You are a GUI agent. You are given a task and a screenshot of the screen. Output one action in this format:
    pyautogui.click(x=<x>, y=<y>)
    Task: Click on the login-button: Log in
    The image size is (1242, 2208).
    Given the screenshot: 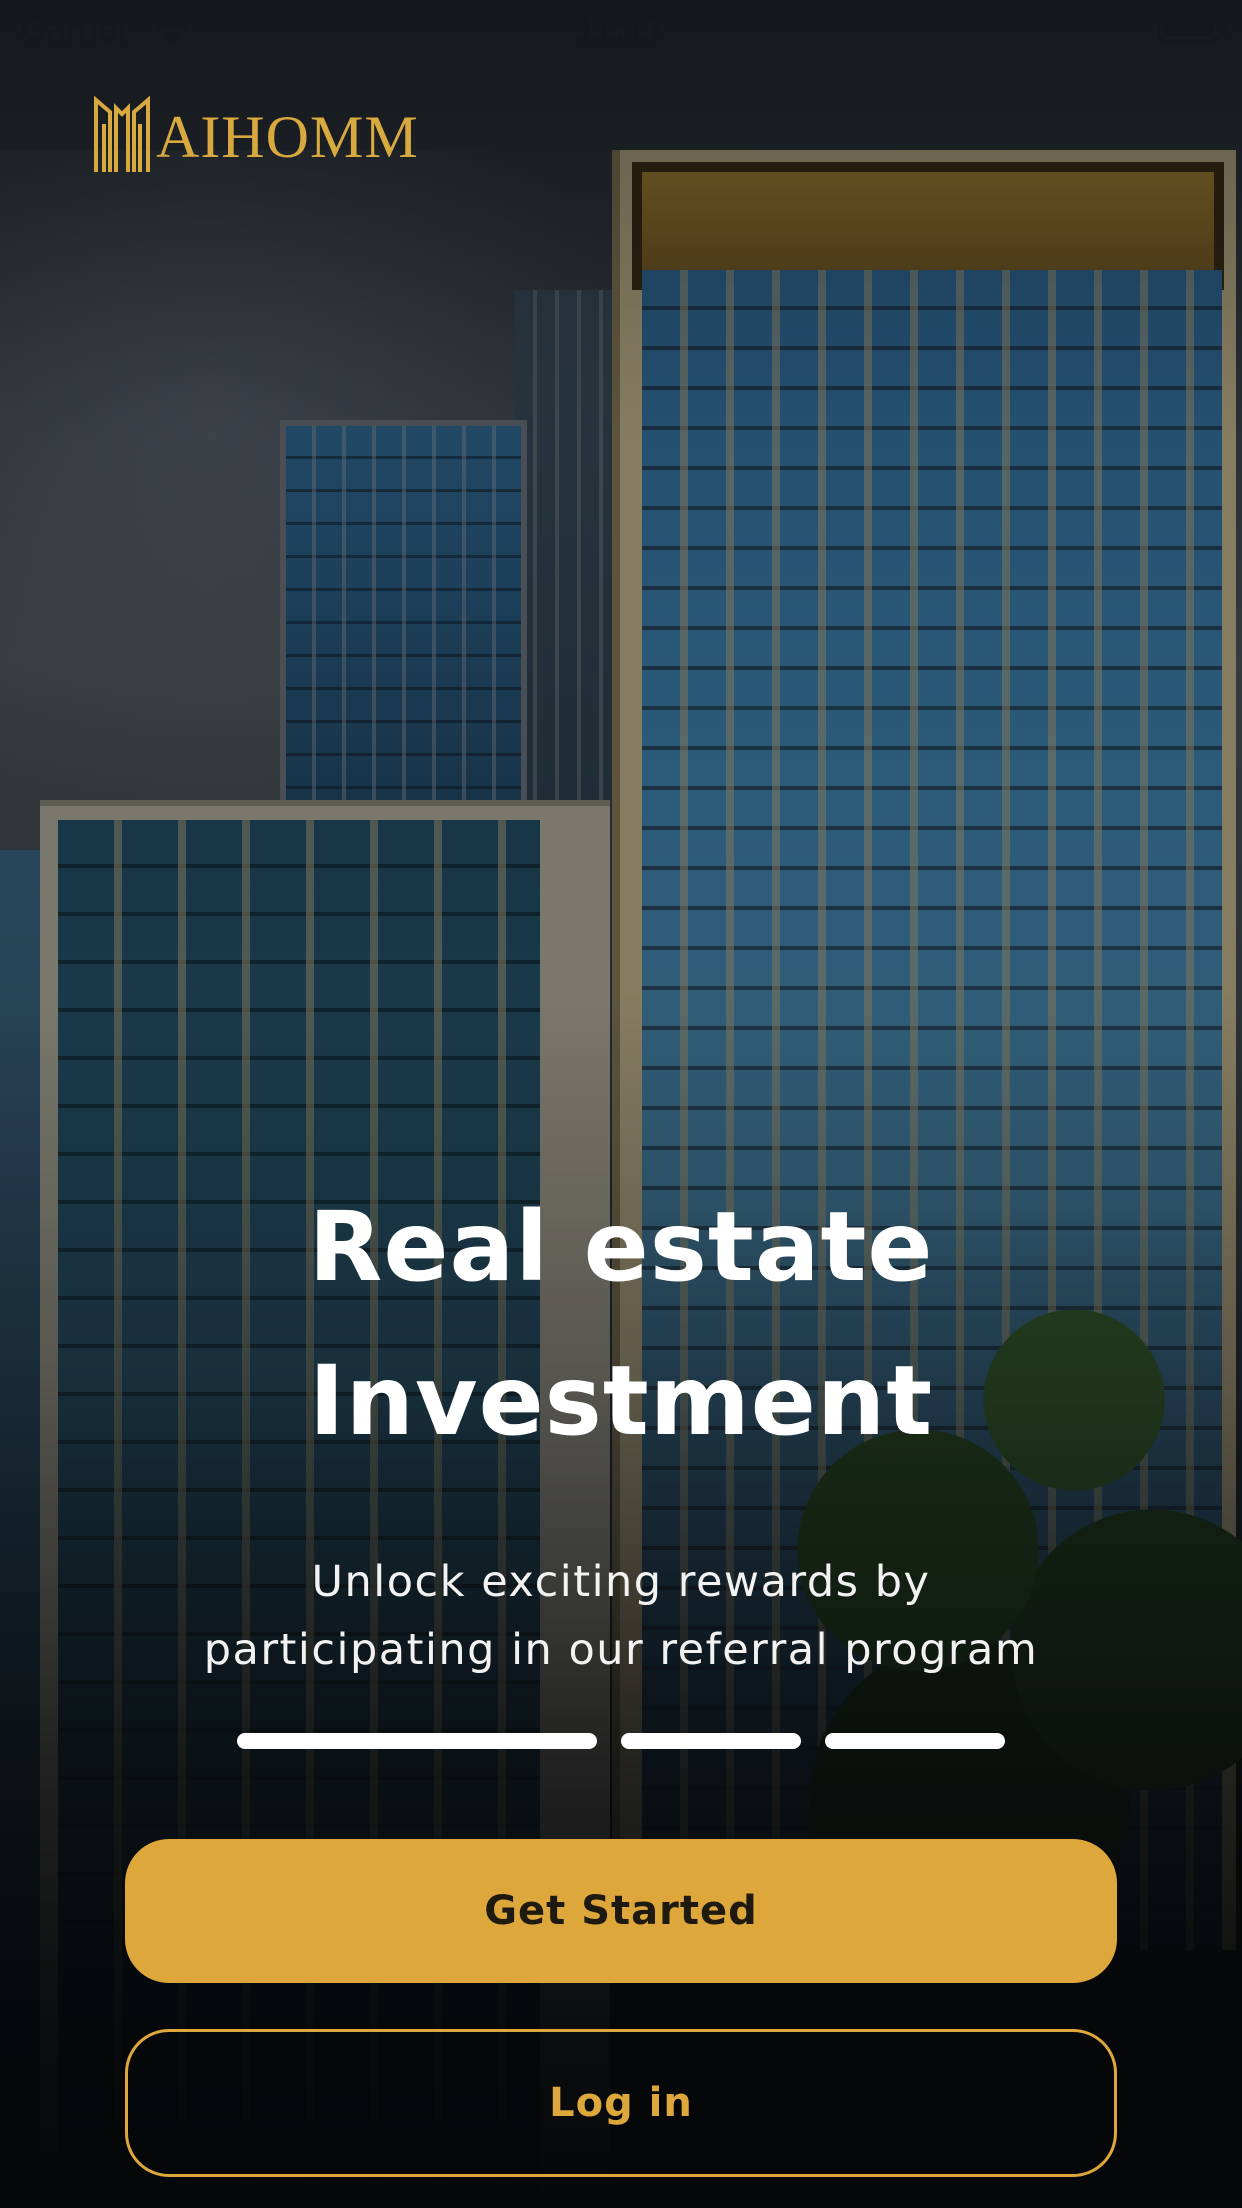 What is the action you would take?
    pyautogui.click(x=621, y=2103)
    